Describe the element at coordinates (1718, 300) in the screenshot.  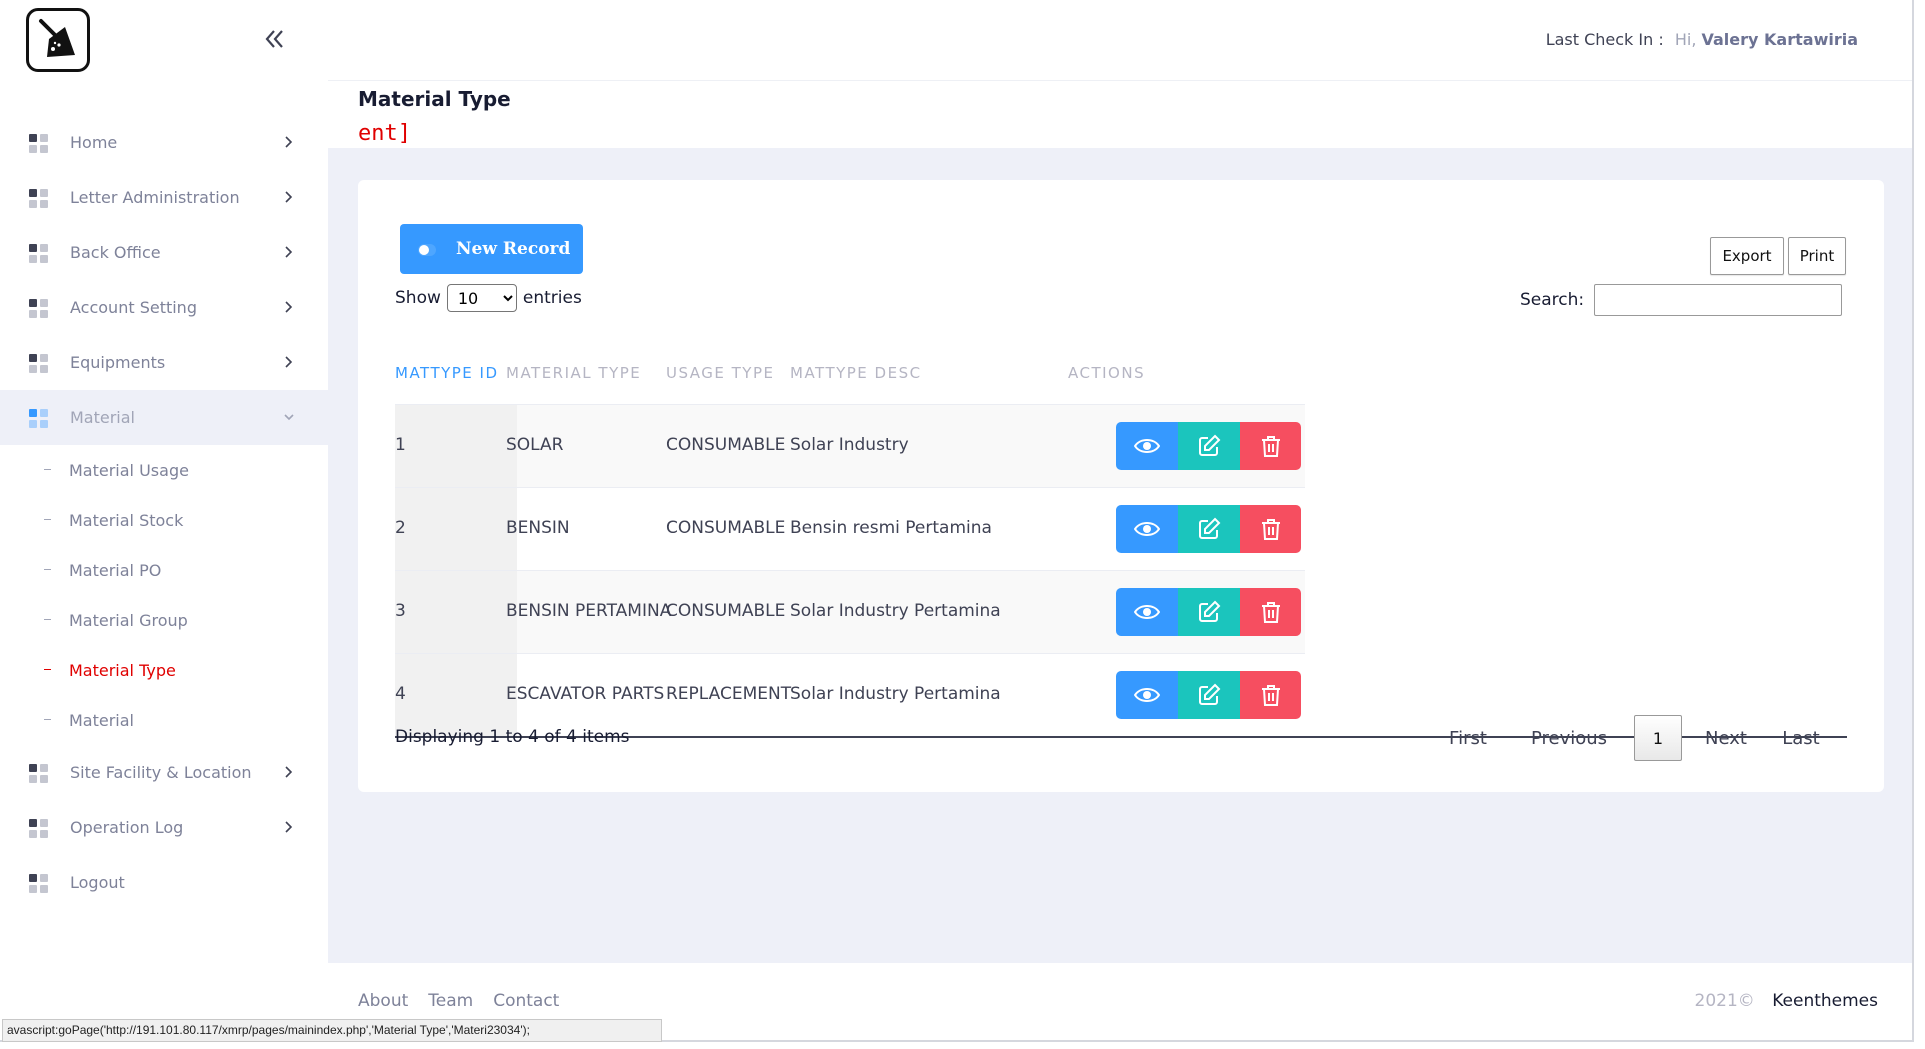
I see `search-input` at that location.